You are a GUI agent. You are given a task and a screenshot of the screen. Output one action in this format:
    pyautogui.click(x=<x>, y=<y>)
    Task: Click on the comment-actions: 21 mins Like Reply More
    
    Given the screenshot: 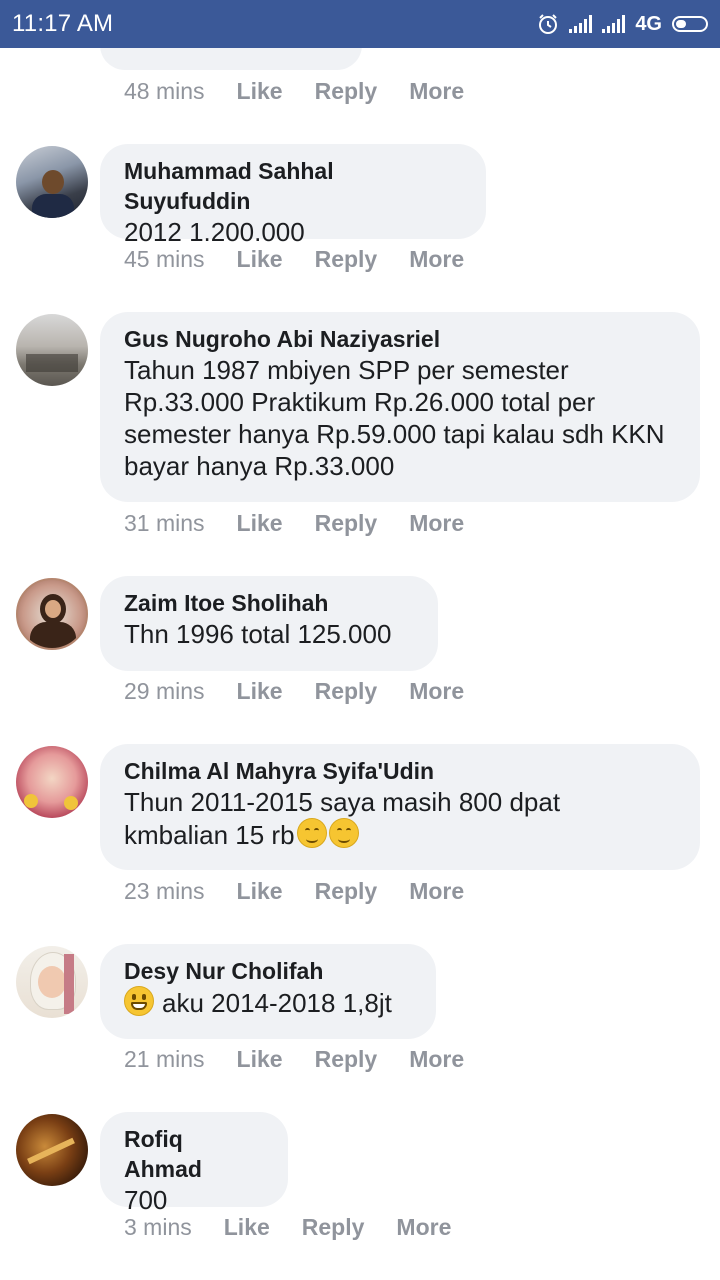 What is the action you would take?
    pyautogui.click(x=294, y=1059)
    